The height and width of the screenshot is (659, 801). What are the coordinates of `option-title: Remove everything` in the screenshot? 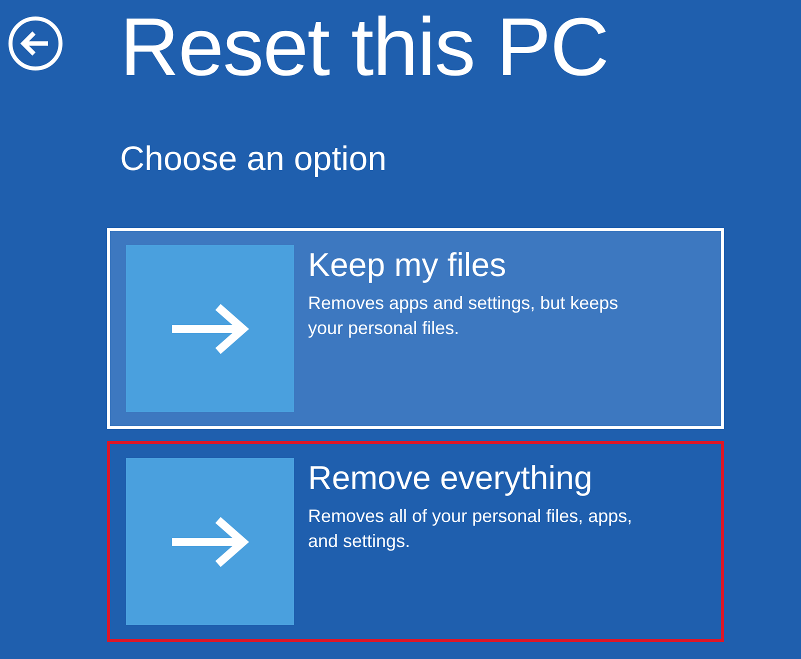 It's located at (450, 478).